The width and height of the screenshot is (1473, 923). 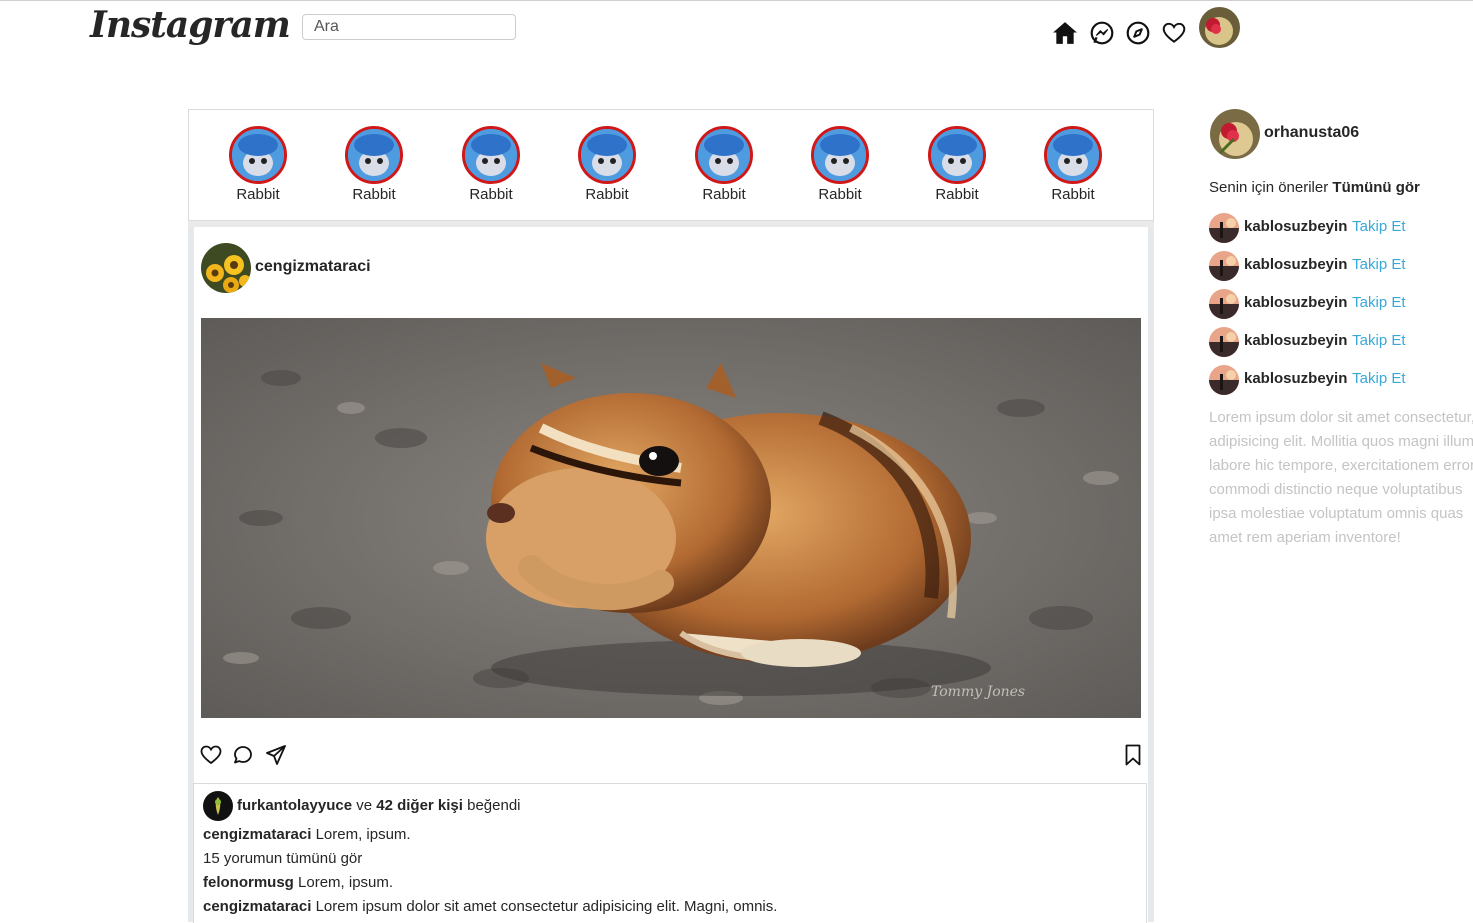 What do you see at coordinates (363, 834) in the screenshot?
I see `caption-text: Lorem, ipsum.` at bounding box center [363, 834].